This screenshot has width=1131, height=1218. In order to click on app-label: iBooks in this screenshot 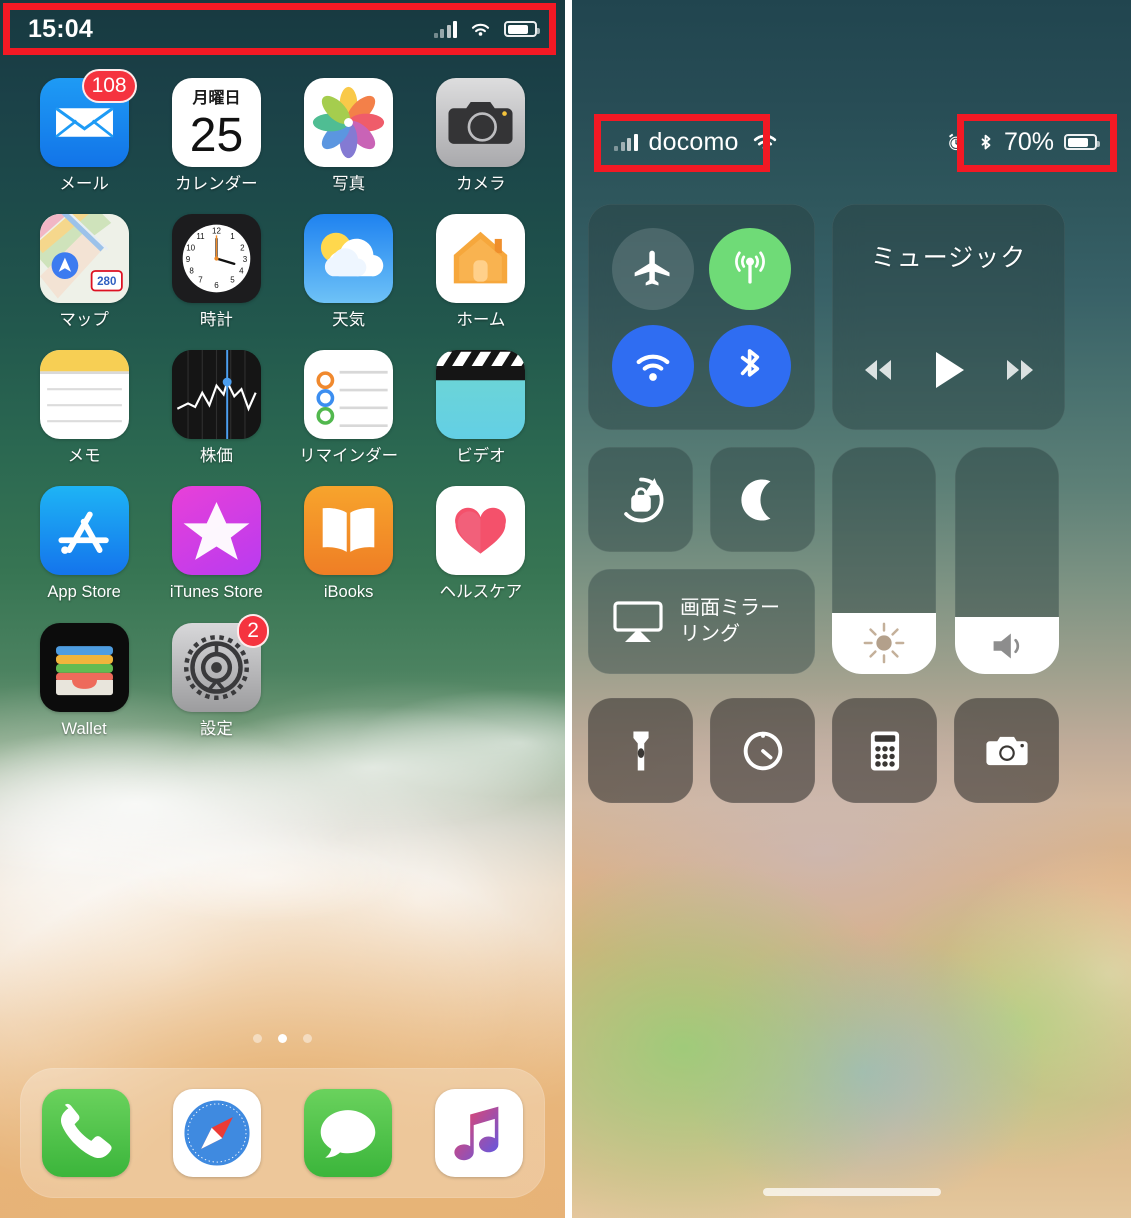, I will do `click(348, 592)`.